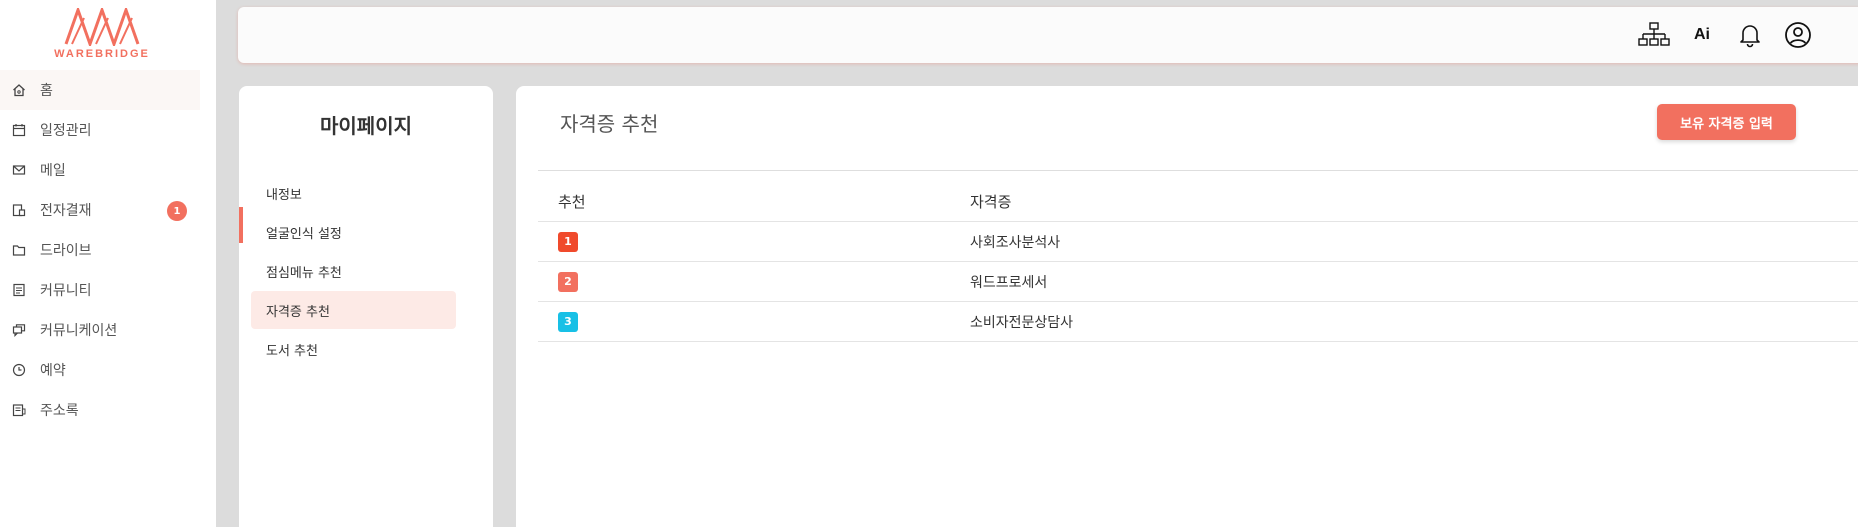 The width and height of the screenshot is (1858, 527). I want to click on active-menu-indicator, so click(241, 225).